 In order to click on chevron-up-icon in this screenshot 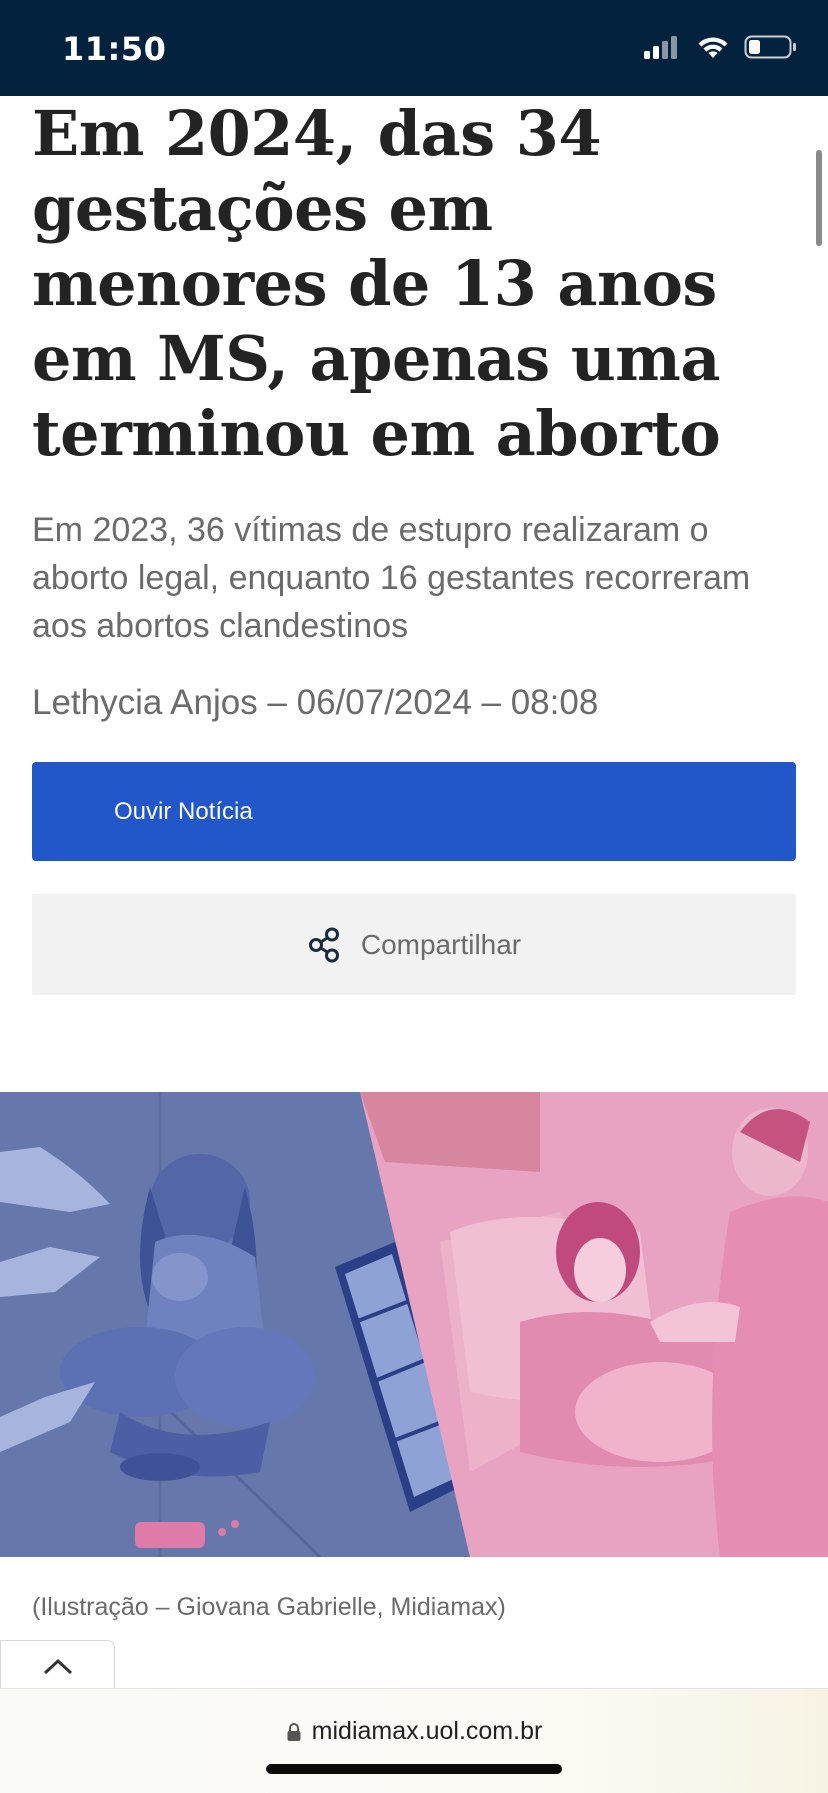, I will do `click(57, 1666)`.